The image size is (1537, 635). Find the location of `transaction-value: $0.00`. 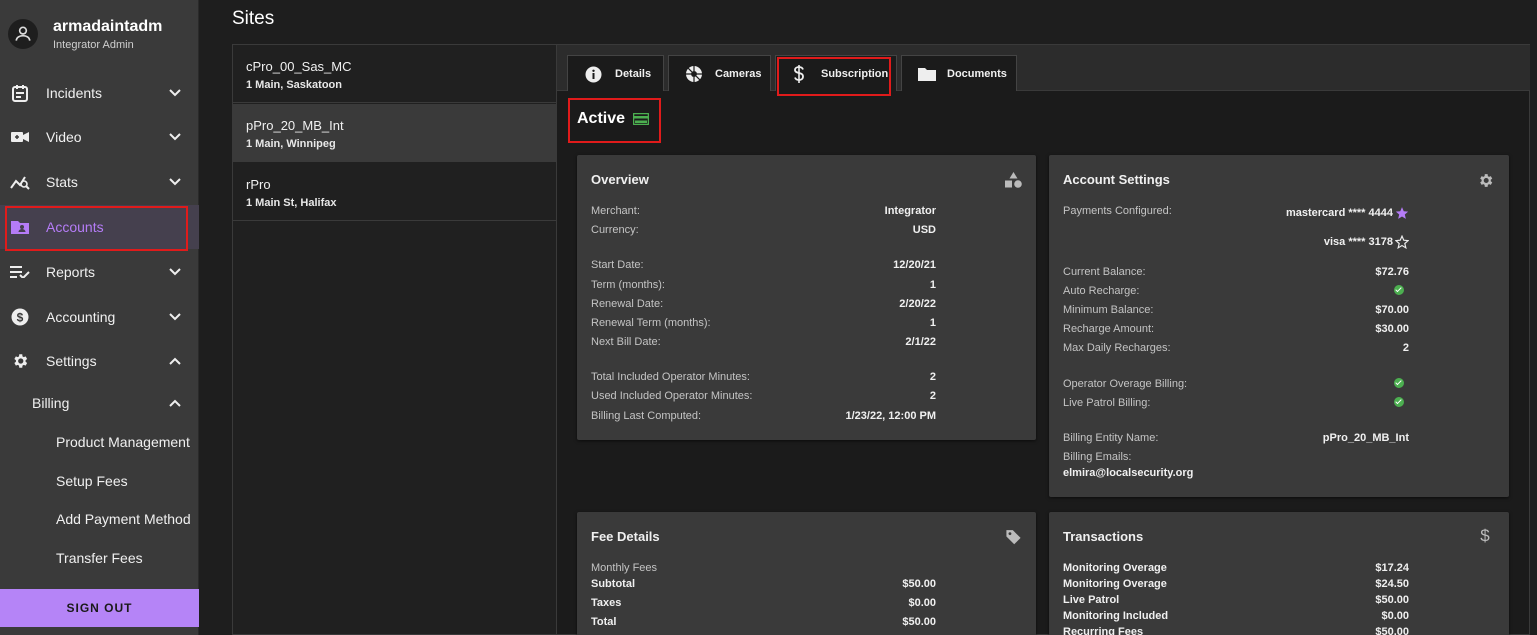

transaction-value: $0.00 is located at coordinates (1395, 616).